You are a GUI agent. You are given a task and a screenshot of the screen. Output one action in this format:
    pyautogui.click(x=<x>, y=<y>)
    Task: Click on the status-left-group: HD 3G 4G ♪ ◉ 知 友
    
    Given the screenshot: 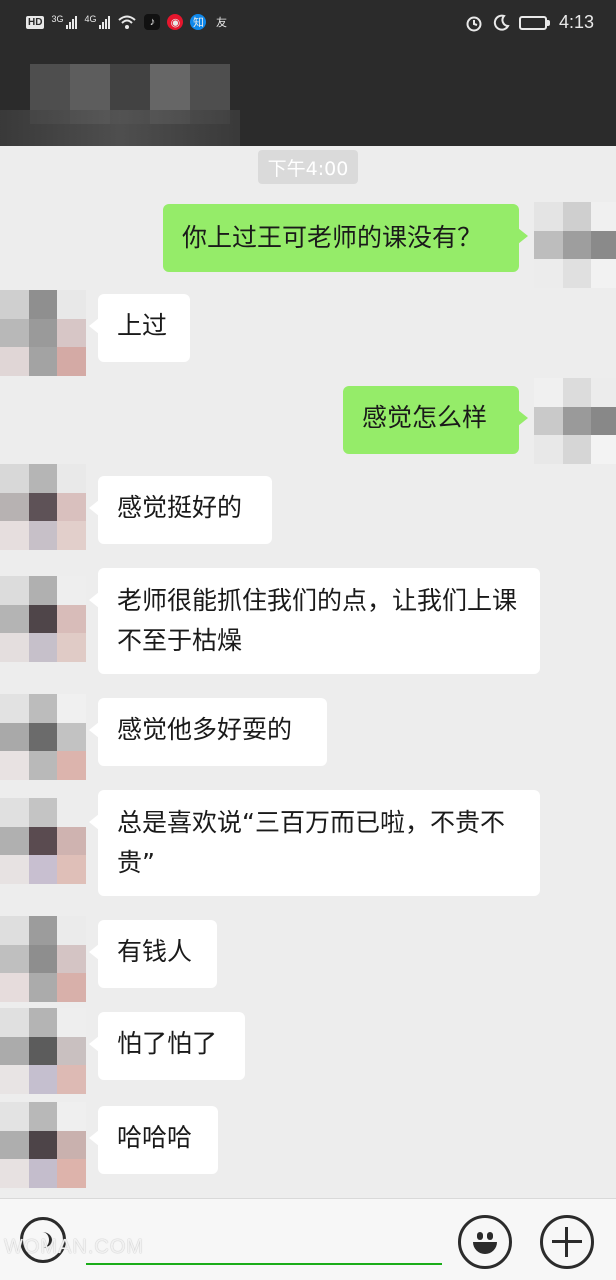 What is the action you would take?
    pyautogui.click(x=127, y=22)
    